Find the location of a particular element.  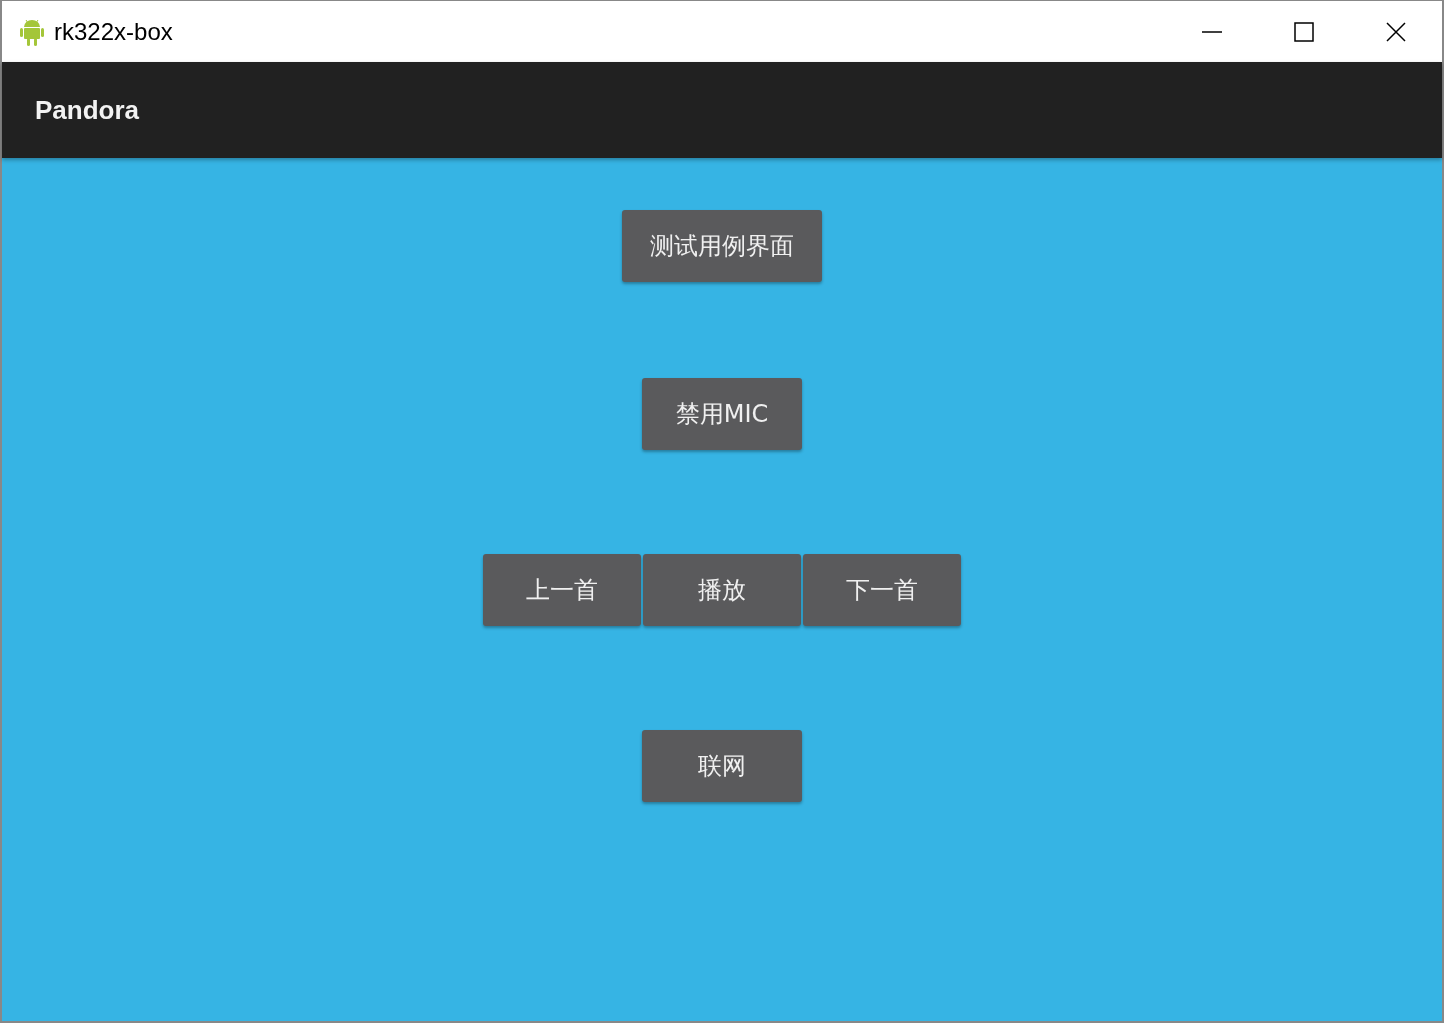

action-button: 上一首 is located at coordinates (562, 590).